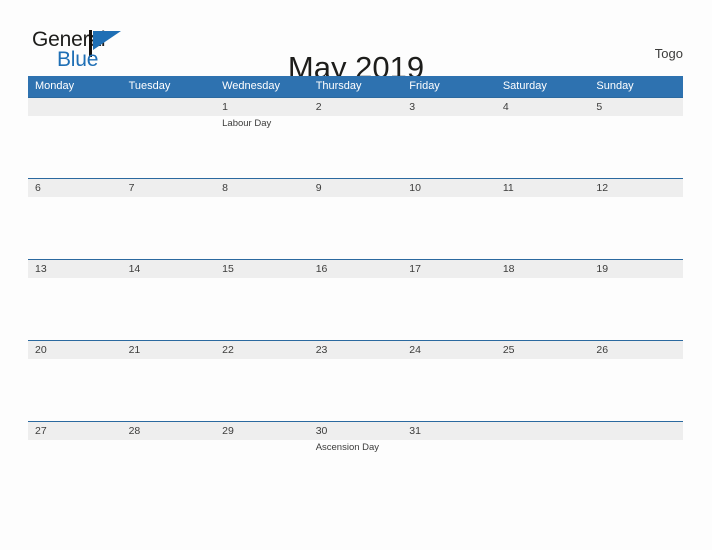 This screenshot has width=712, height=550. Describe the element at coordinates (75, 219) in the screenshot. I see `day-cell: 6` at that location.